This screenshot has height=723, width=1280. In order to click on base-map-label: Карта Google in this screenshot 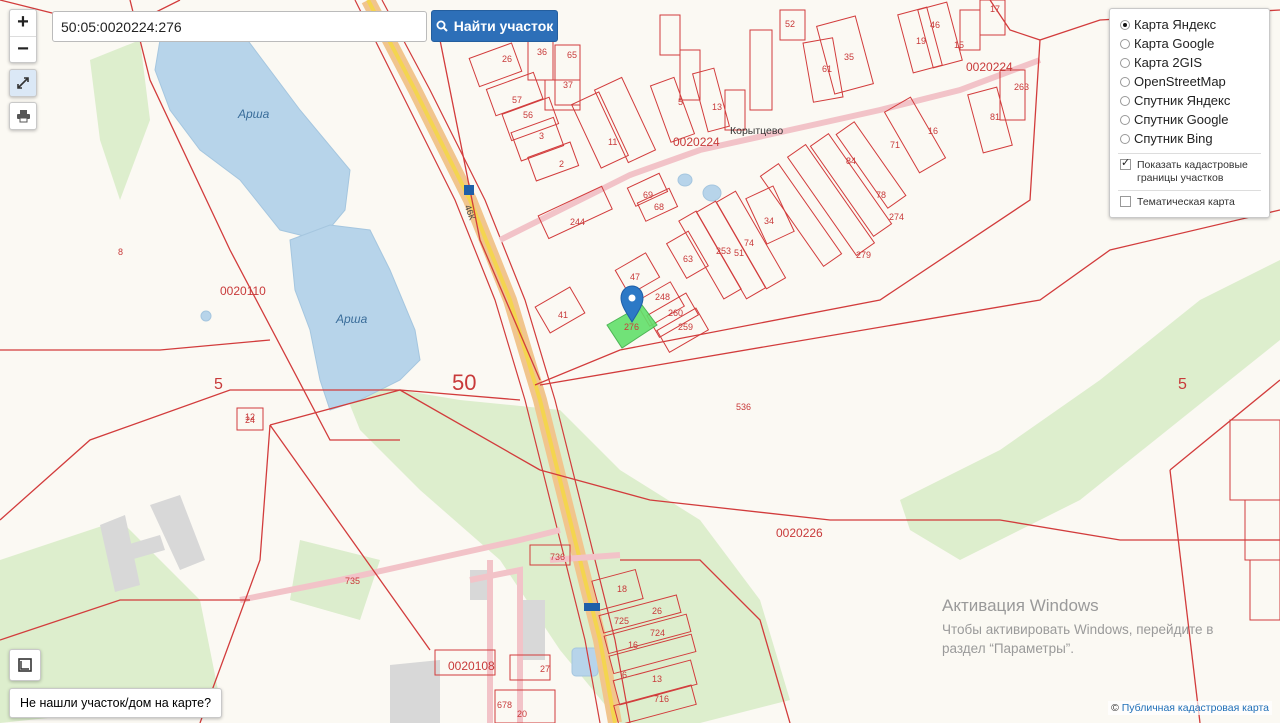, I will do `click(1174, 43)`.